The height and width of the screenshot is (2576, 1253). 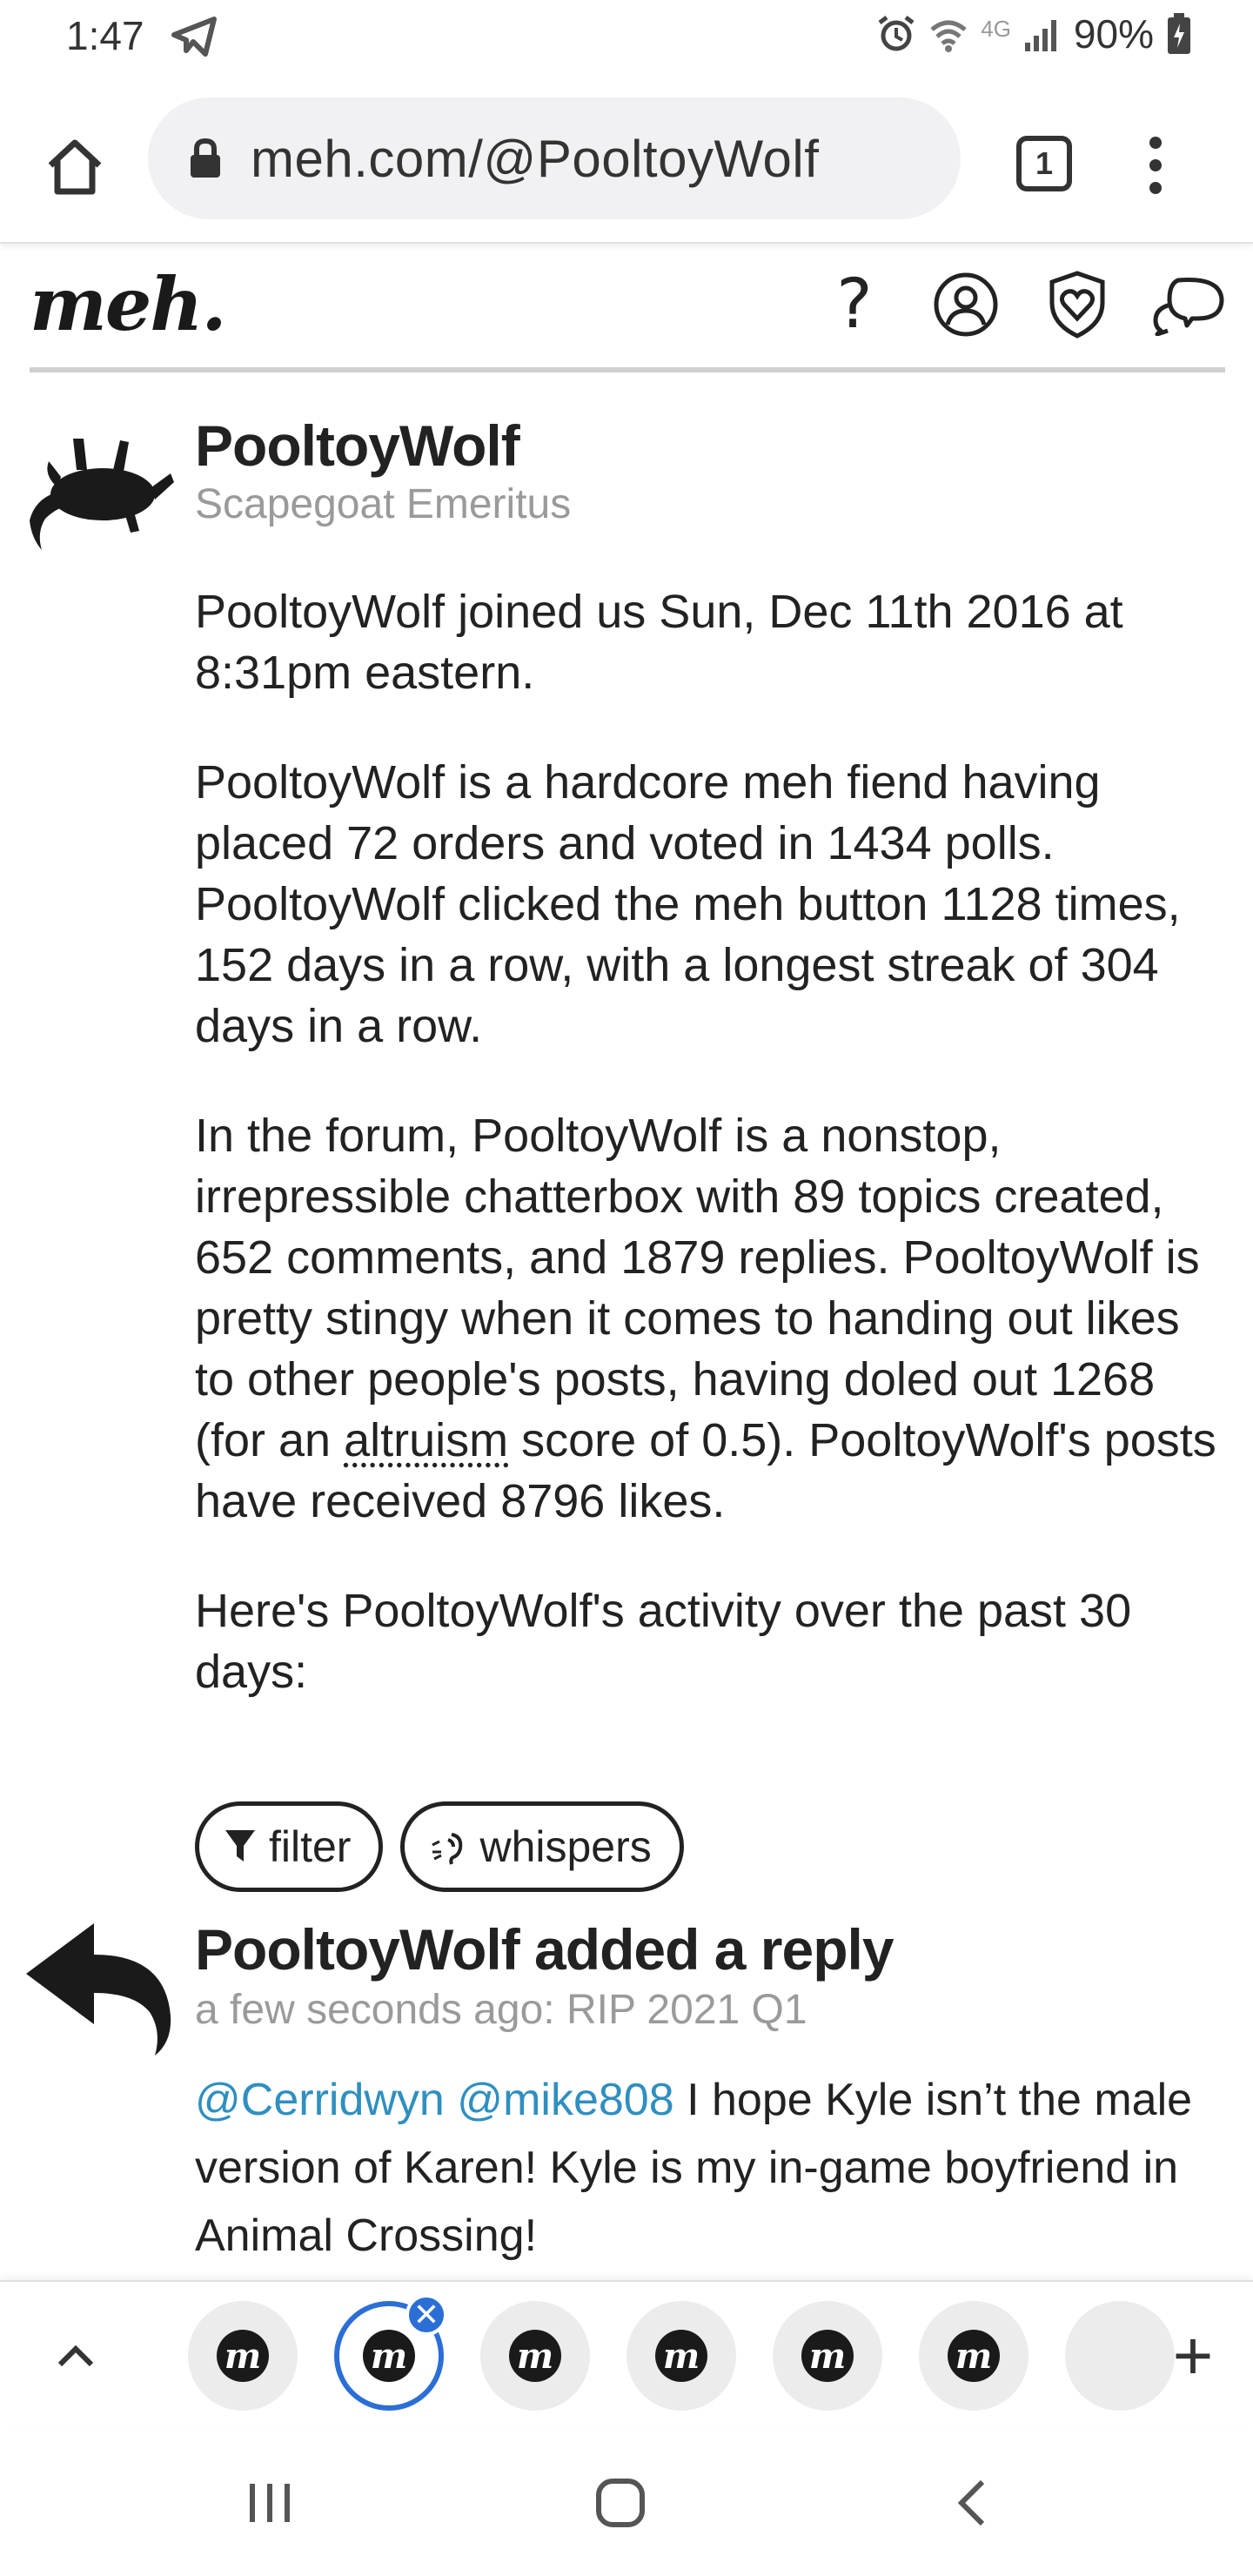 I want to click on address-bar: meh.com/@PooltoyWolf, so click(x=554, y=158).